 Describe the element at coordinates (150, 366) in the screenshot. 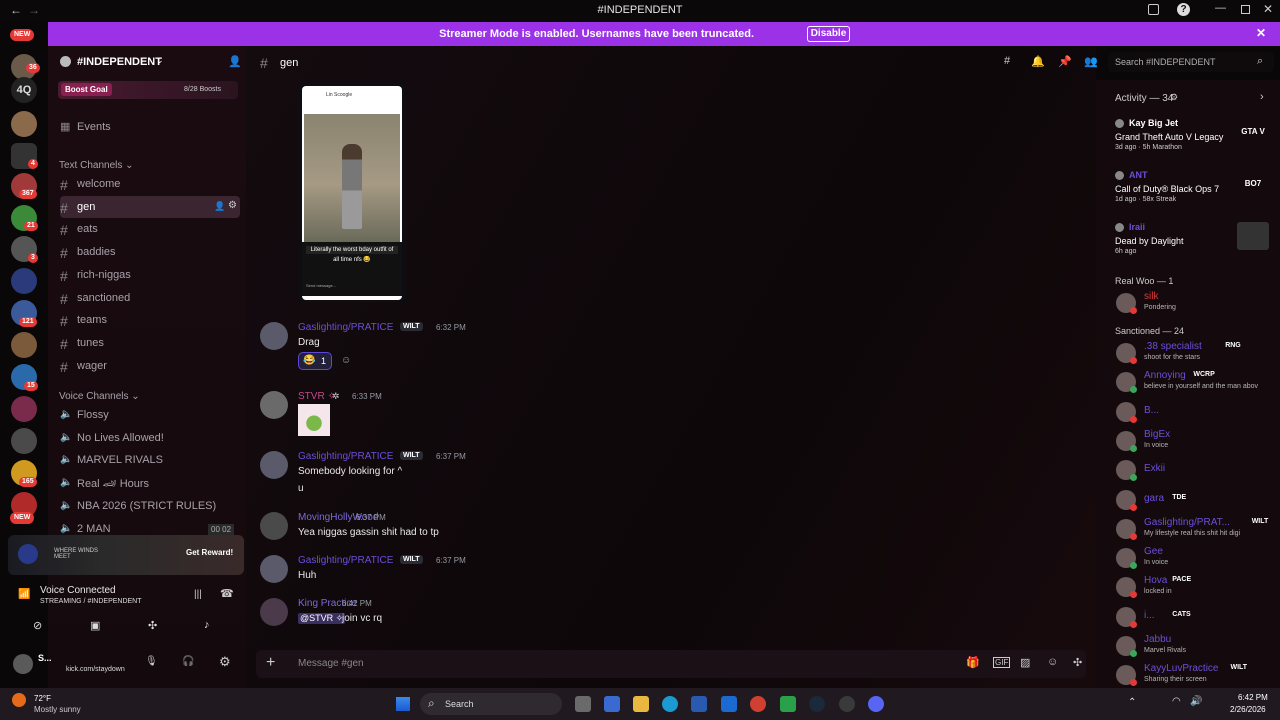

I see `channel-item-wager: # wager` at that location.